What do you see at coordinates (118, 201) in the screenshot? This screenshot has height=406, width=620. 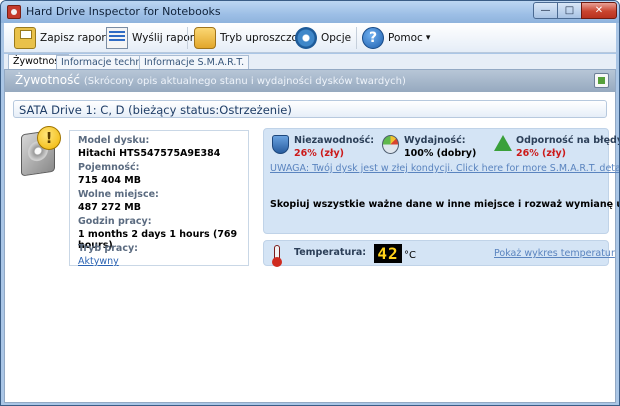 I see `free-space-row: Wolne miejsce: 487 272 MB` at bounding box center [118, 201].